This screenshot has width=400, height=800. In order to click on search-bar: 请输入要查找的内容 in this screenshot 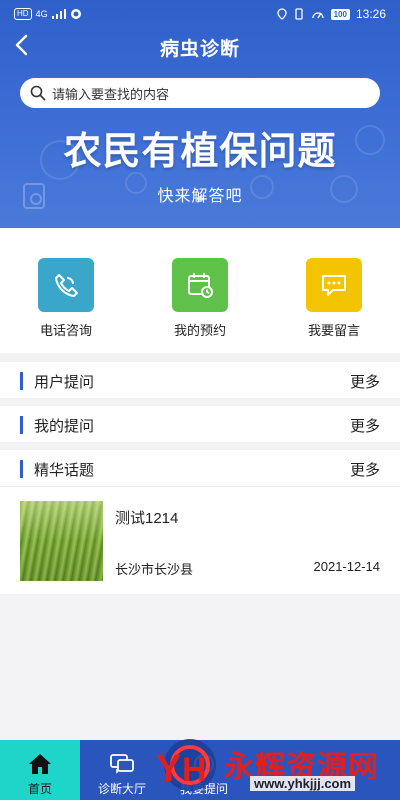, I will do `click(200, 93)`.